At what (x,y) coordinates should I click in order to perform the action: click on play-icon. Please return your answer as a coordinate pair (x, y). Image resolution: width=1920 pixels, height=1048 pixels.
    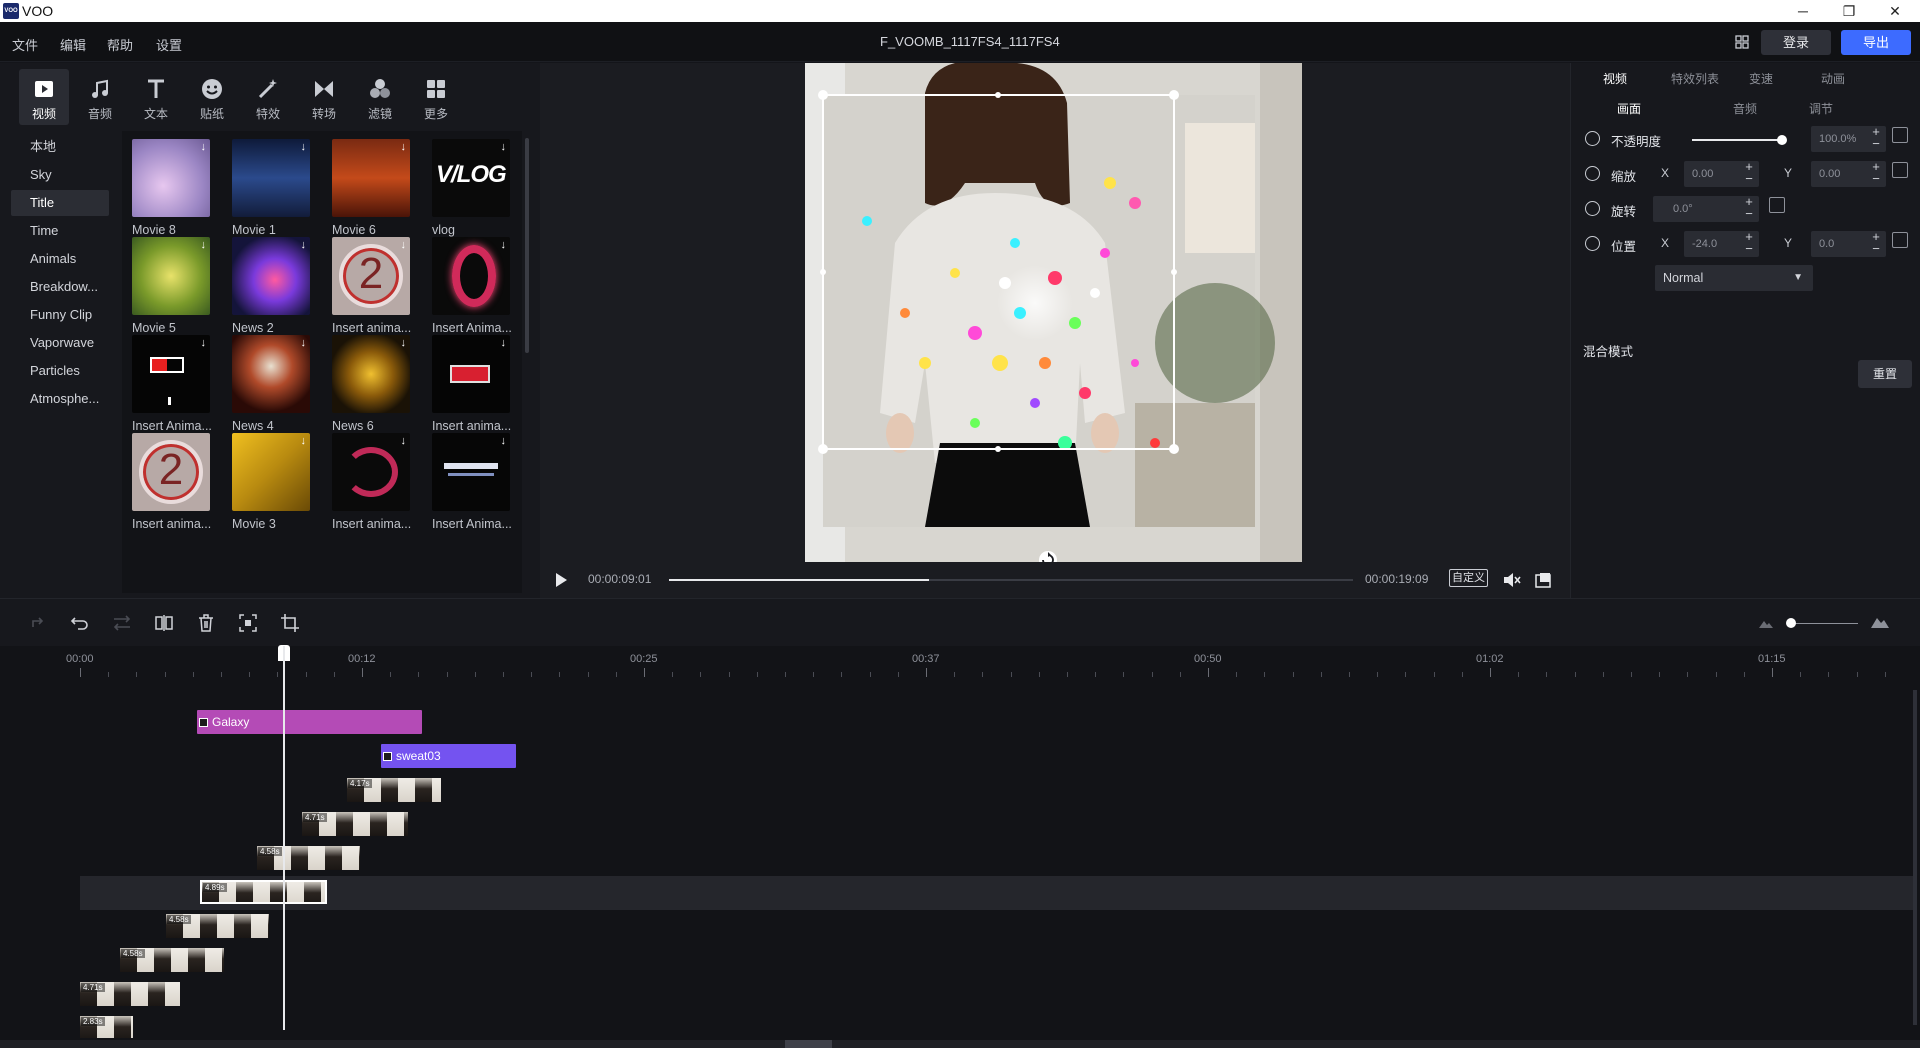
    Looking at the image, I should click on (561, 580).